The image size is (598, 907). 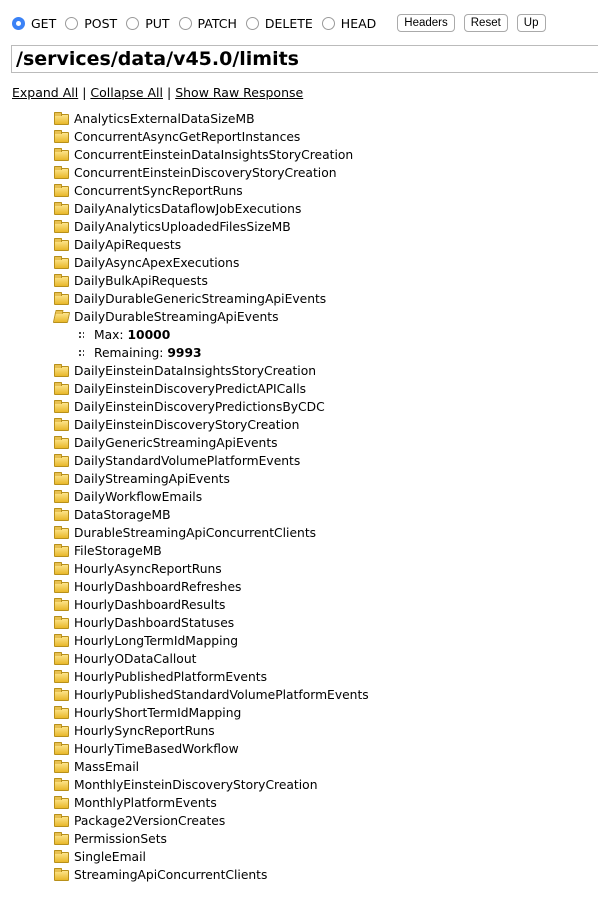 What do you see at coordinates (126, 92) in the screenshot?
I see `collapse-all-link: Collapse All` at bounding box center [126, 92].